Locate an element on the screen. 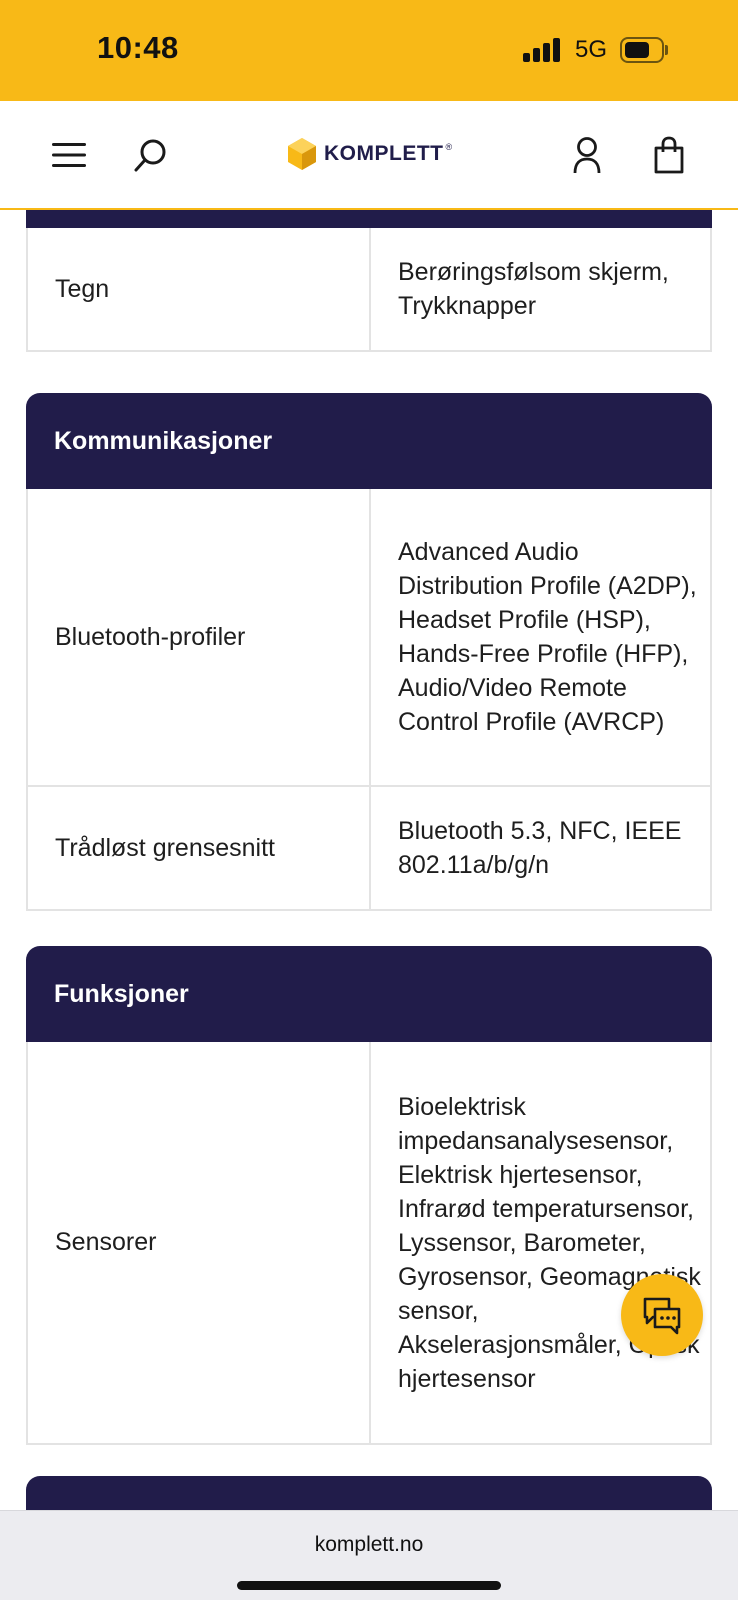 The image size is (738, 1600). battery-icon is located at coordinates (644, 50).